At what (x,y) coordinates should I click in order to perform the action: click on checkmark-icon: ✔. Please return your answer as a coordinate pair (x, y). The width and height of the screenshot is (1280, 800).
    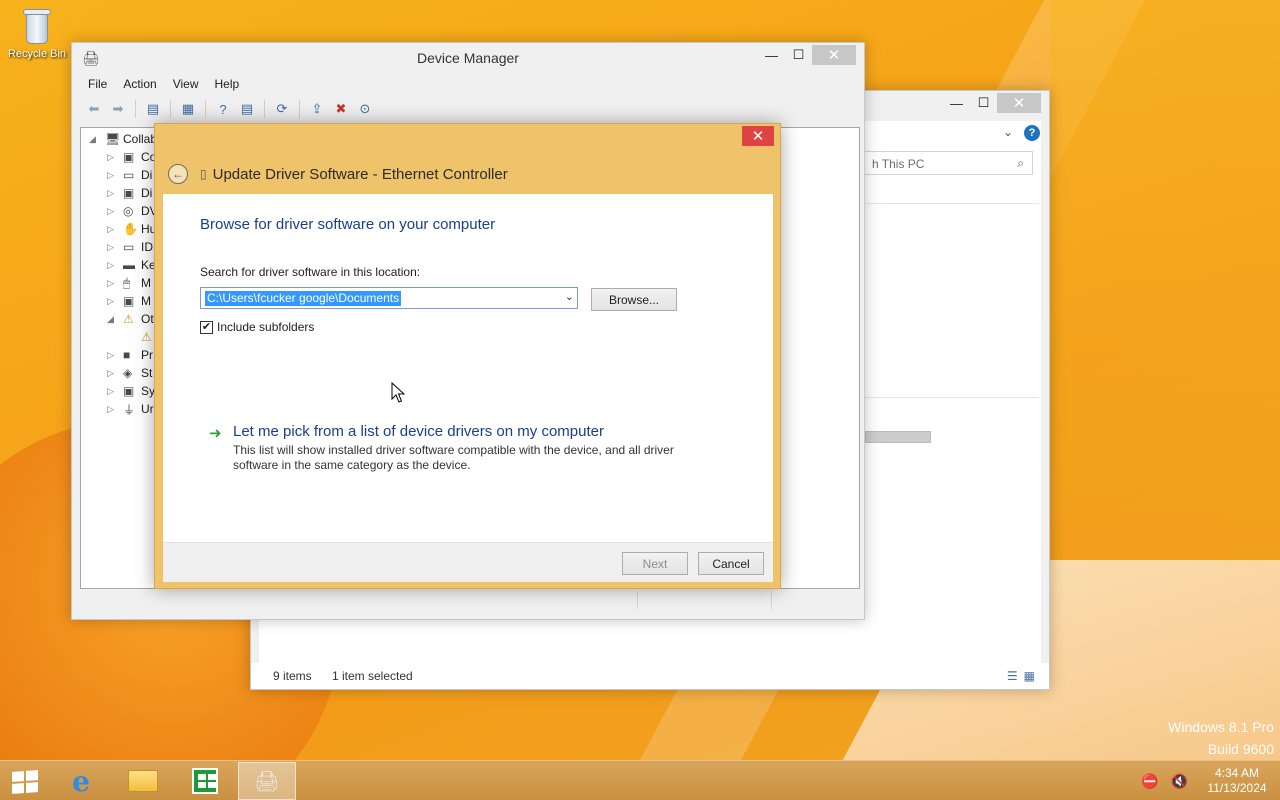
    Looking at the image, I should click on (206, 327).